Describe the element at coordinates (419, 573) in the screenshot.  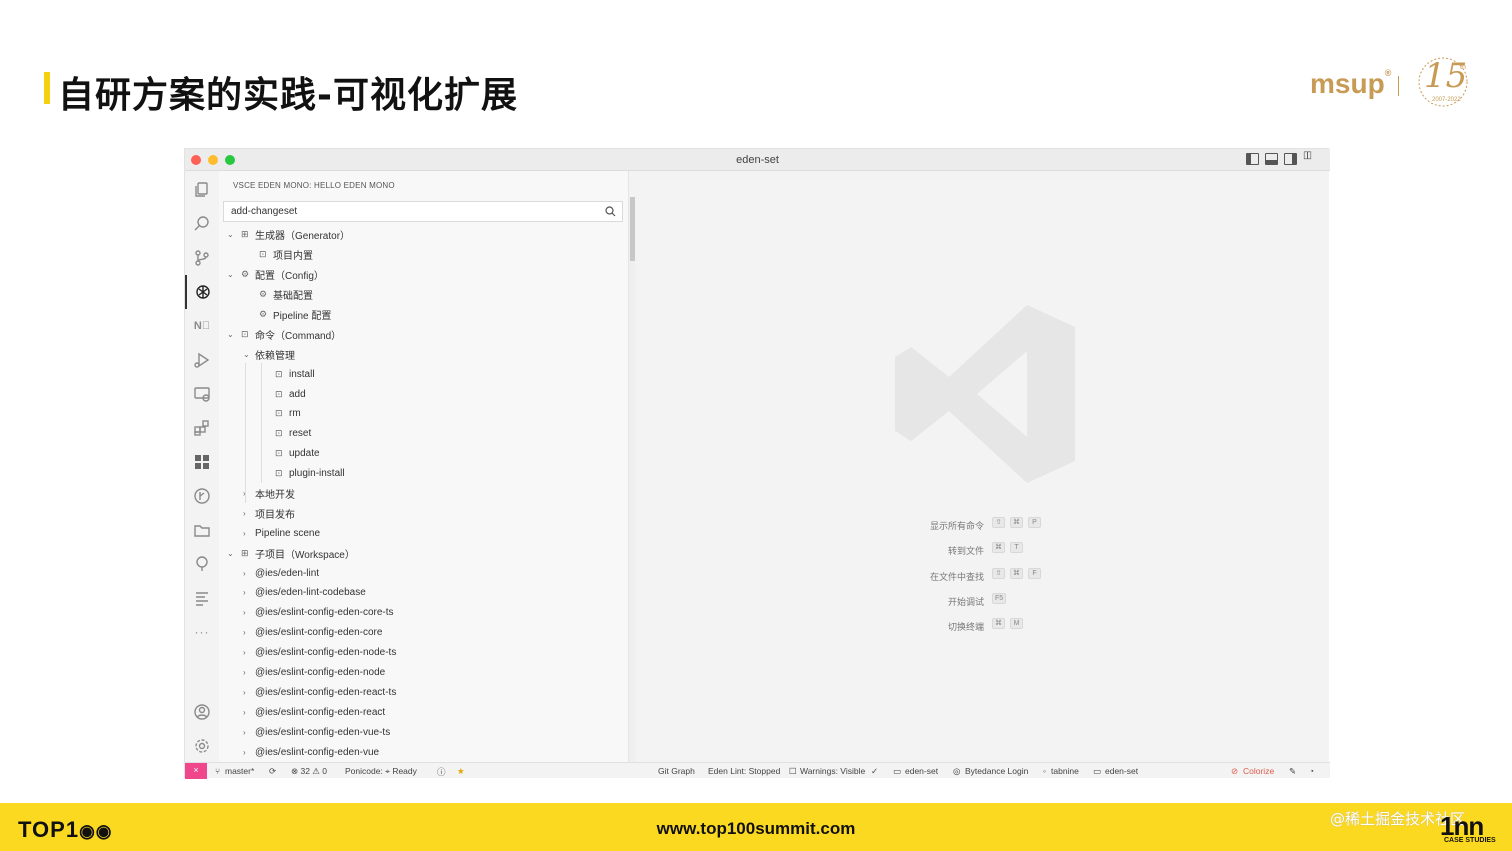
I see `tree-item: › @ies/eden-lint` at that location.